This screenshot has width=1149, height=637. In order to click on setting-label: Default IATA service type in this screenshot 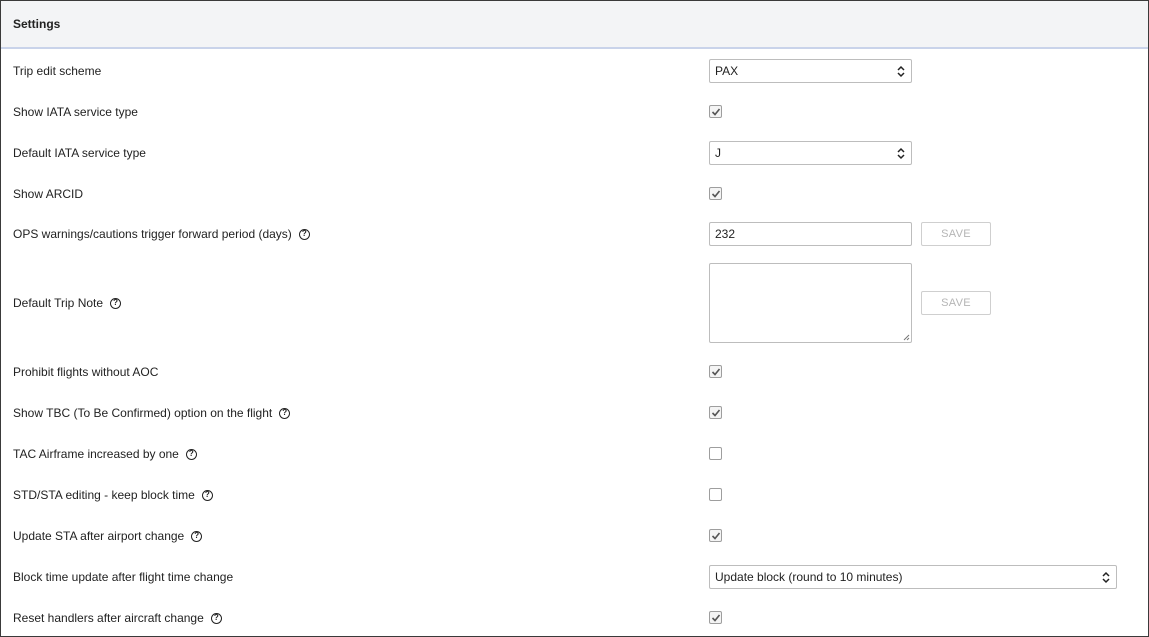, I will do `click(79, 153)`.